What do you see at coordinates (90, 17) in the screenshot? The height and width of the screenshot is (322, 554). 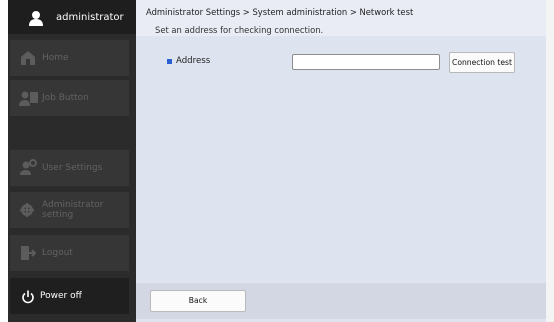 I see `user-name: administrator` at bounding box center [90, 17].